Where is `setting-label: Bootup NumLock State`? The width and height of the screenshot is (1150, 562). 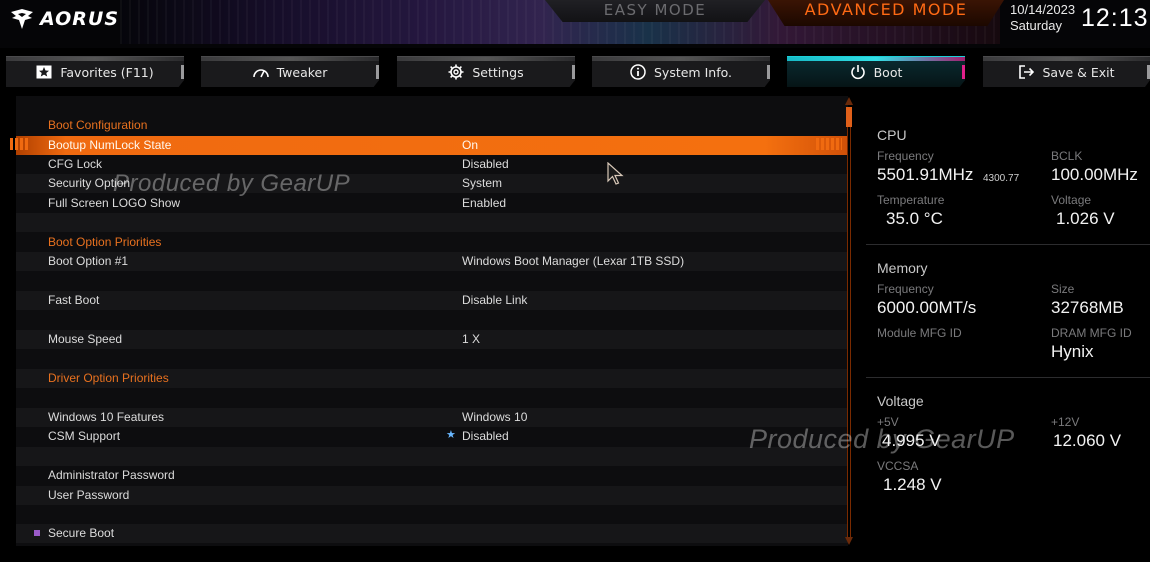
setting-label: Bootup NumLock State is located at coordinates (110, 144).